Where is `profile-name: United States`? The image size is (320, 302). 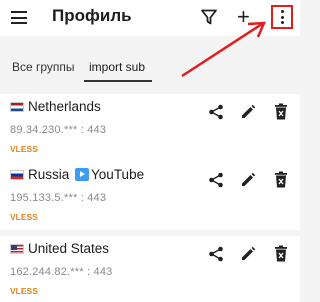
profile-name: United States is located at coordinates (59, 248).